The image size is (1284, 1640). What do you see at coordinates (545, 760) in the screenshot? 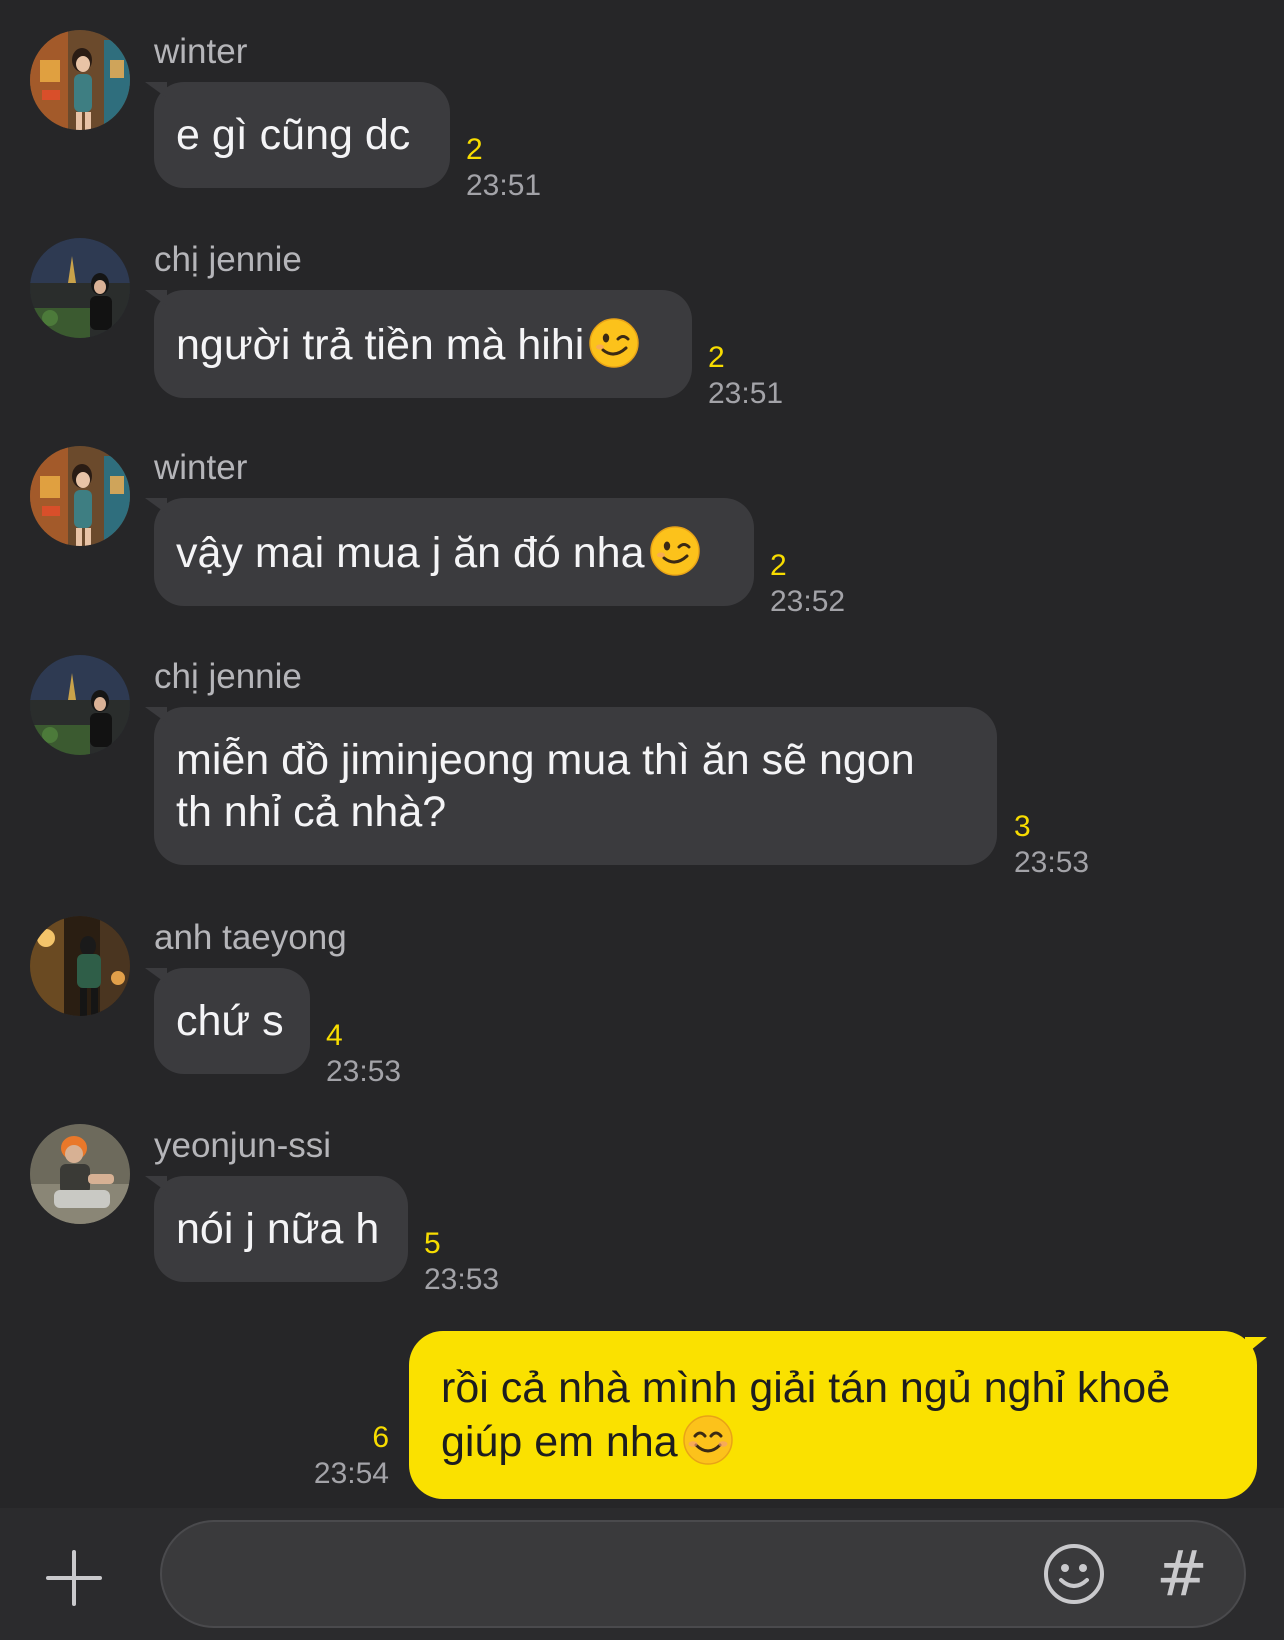
I see `message-text-line: miễn đồ jiminjeong mua thì ăn sẽ ngon` at bounding box center [545, 760].